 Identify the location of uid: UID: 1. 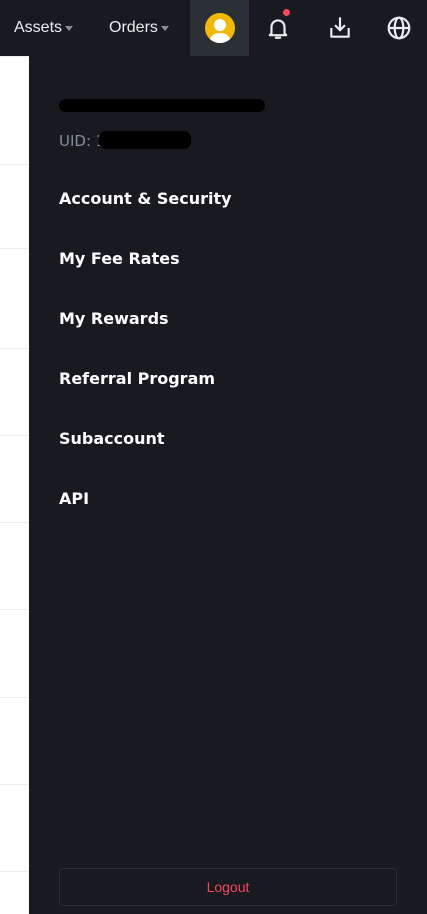
(125, 140).